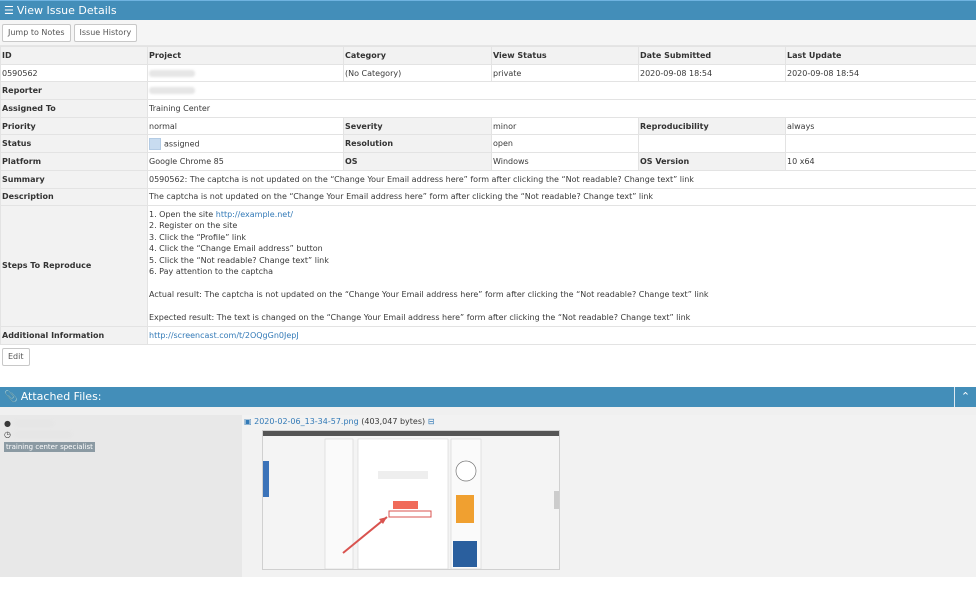  I want to click on additional-info-label: Additional Information, so click(74, 335).